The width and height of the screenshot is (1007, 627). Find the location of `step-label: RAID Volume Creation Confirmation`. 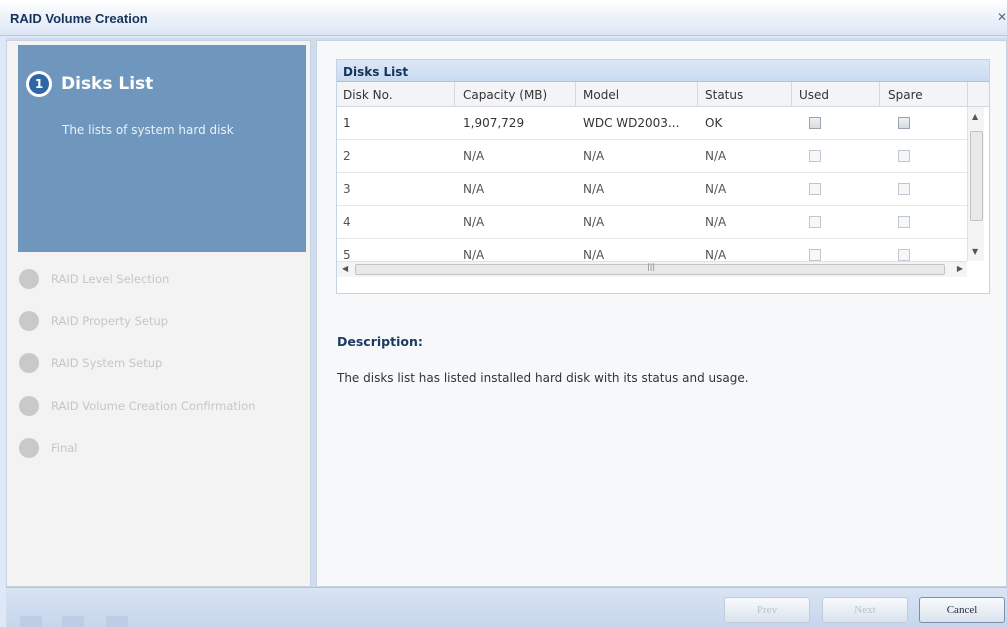

step-label: RAID Volume Creation Confirmation is located at coordinates (153, 406).